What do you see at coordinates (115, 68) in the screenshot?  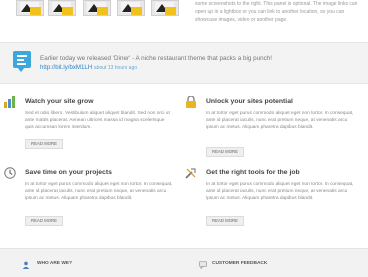 I see `tweet-time: about 13 hours ago` at bounding box center [115, 68].